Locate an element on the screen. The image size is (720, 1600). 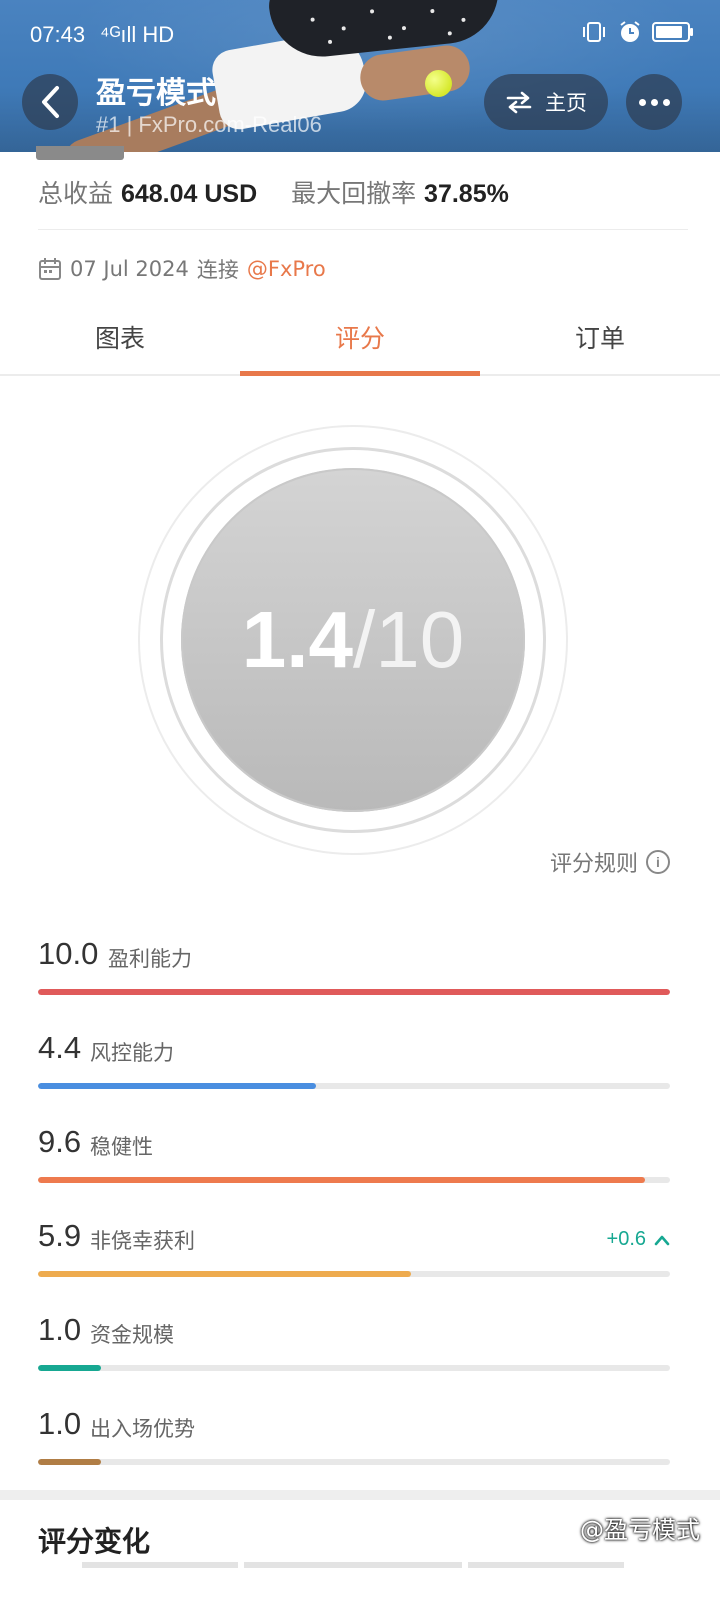
metric-value: 4.4 is located at coordinates (60, 1047).